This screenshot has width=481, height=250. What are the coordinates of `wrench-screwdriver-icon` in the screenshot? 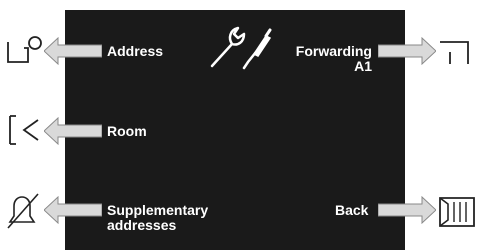 It's located at (241, 48).